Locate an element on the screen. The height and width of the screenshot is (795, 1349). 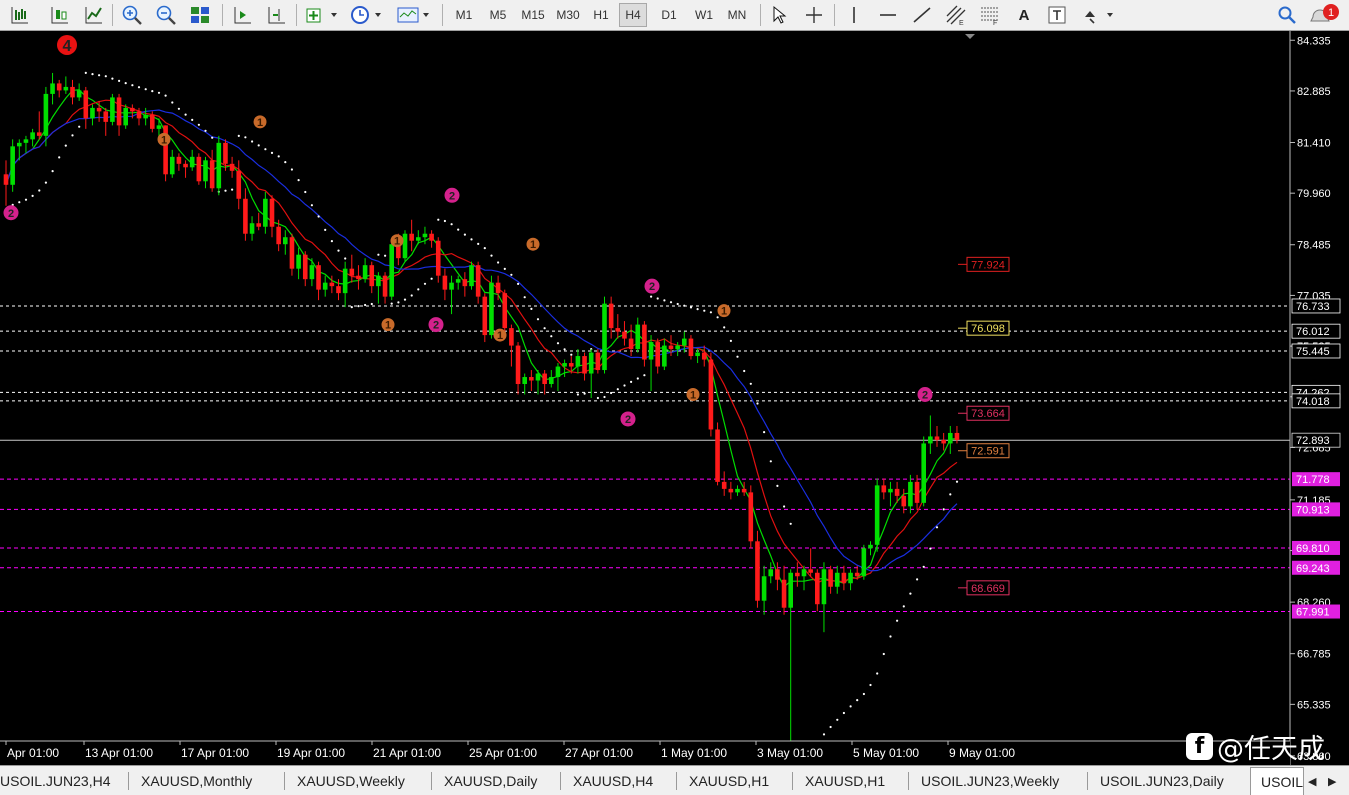
zoom-in-icon is located at coordinates (132, 15).